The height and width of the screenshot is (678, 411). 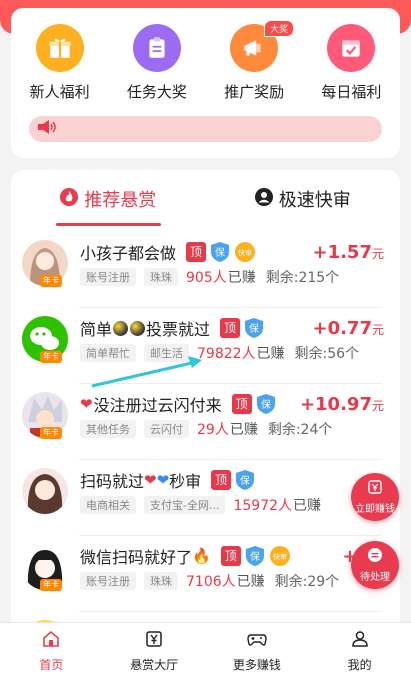 I want to click on remaining-count: 剩余:215个, so click(x=302, y=278).